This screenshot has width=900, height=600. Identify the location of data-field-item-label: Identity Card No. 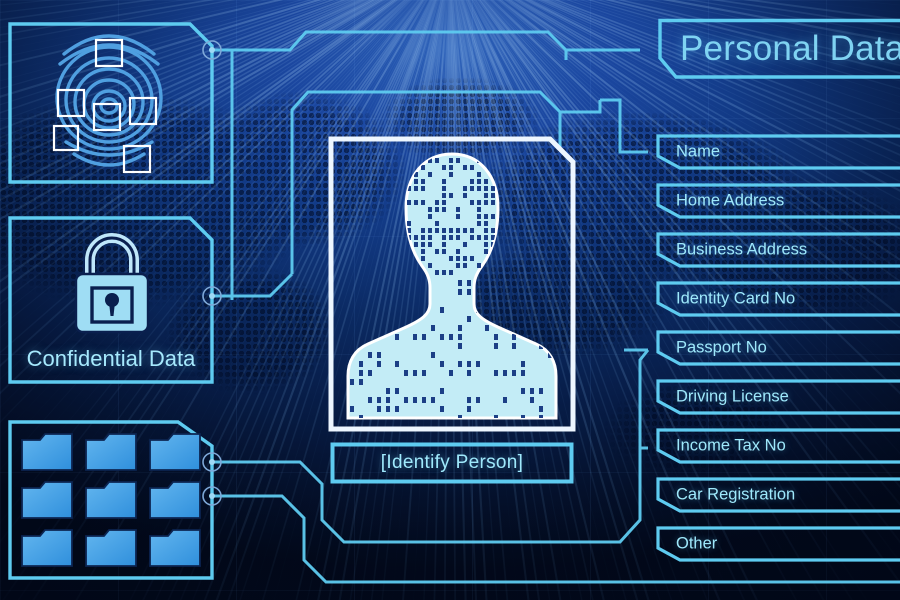
(736, 298).